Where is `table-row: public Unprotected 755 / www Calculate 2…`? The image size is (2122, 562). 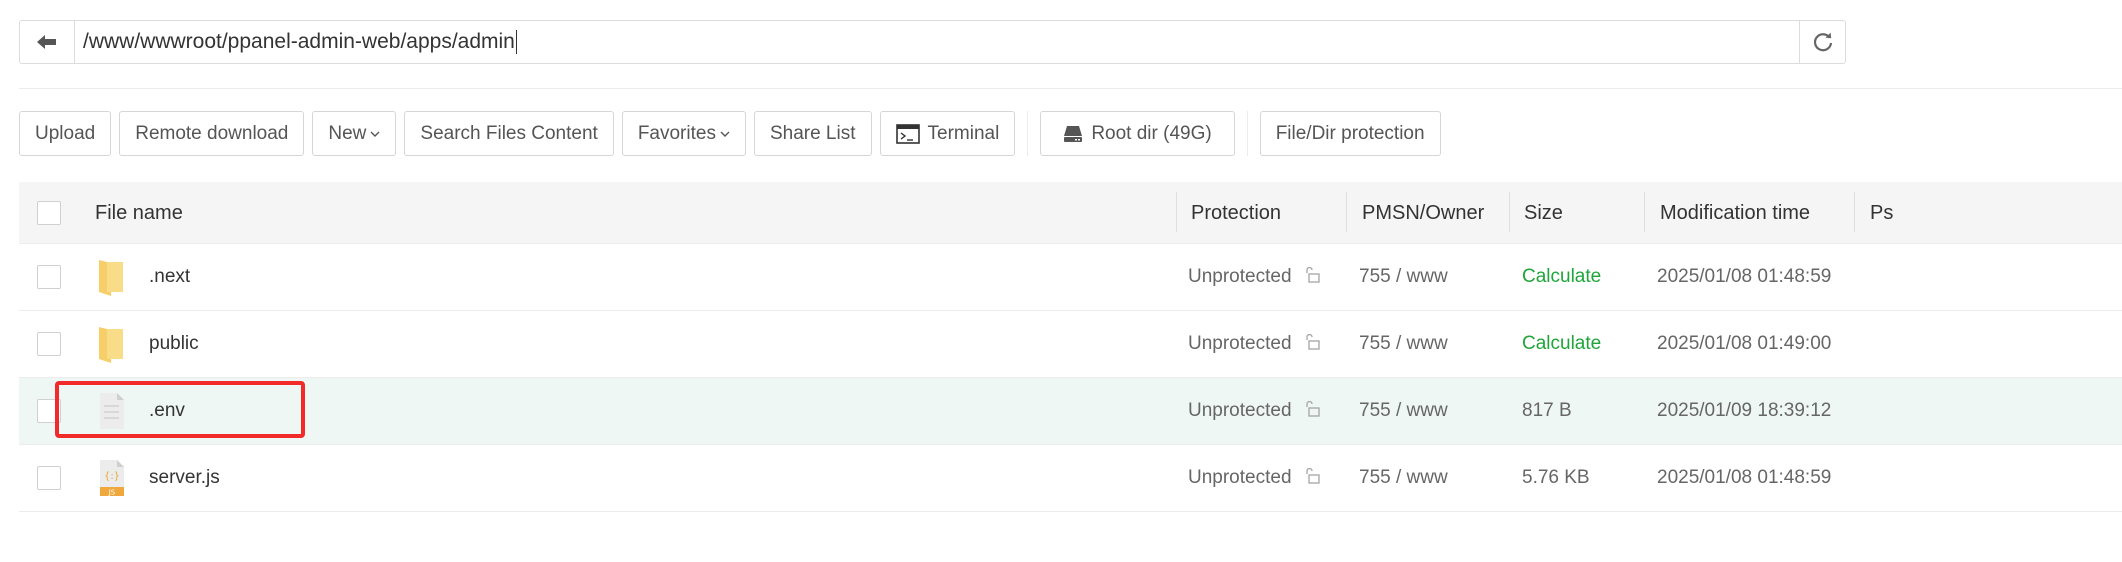 table-row: public Unprotected 755 / www Calculate 2… is located at coordinates (1070, 344).